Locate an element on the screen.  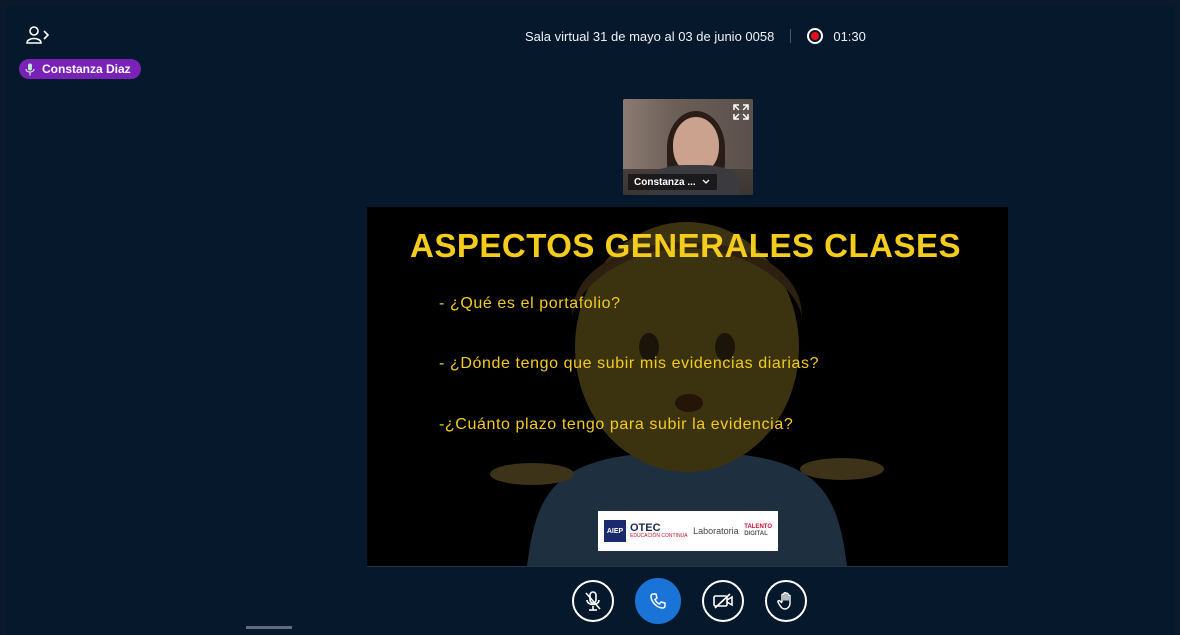
talento-label: TALENTO is located at coordinates (758, 527).